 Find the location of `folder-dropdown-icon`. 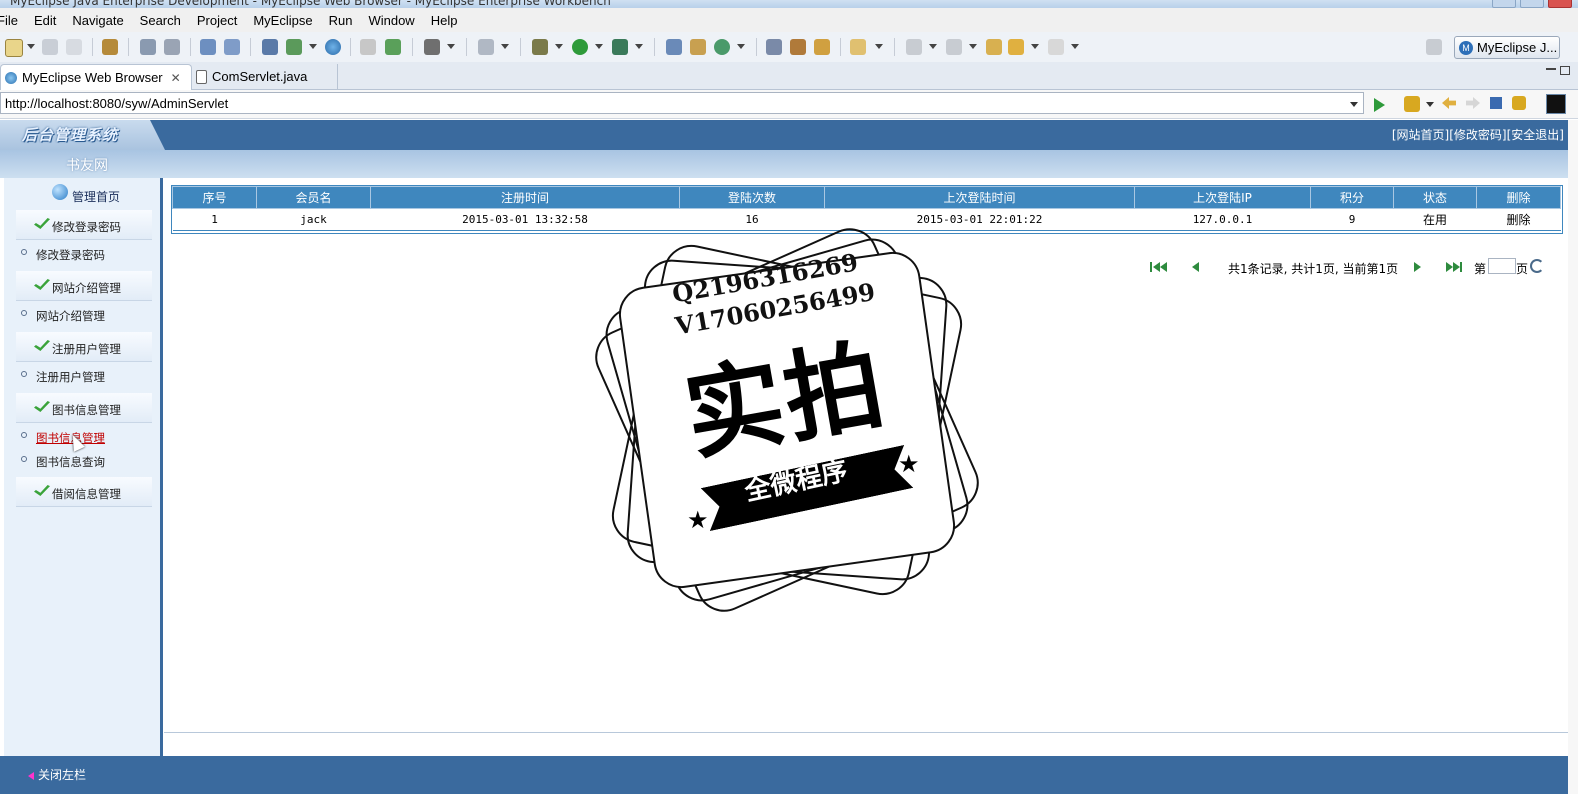

folder-dropdown-icon is located at coordinates (879, 46).